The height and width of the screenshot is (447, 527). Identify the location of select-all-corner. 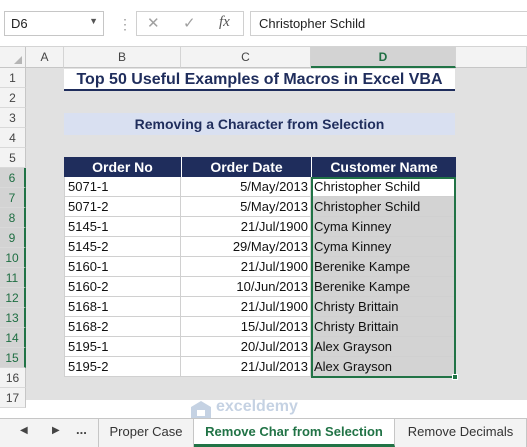
(13, 57).